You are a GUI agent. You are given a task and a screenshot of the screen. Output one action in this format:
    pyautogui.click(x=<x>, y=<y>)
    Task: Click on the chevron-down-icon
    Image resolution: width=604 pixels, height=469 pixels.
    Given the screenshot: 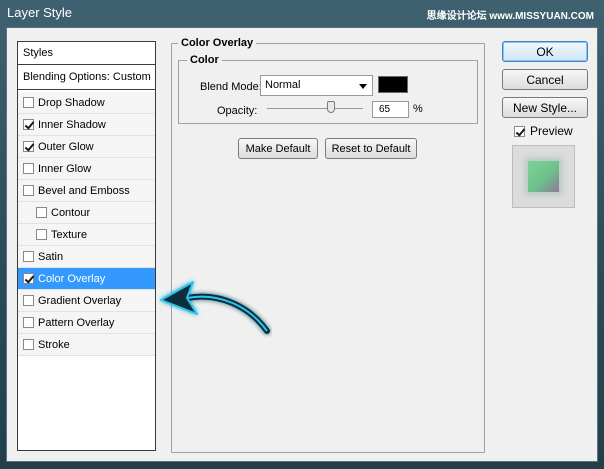 What is the action you would take?
    pyautogui.click(x=363, y=86)
    